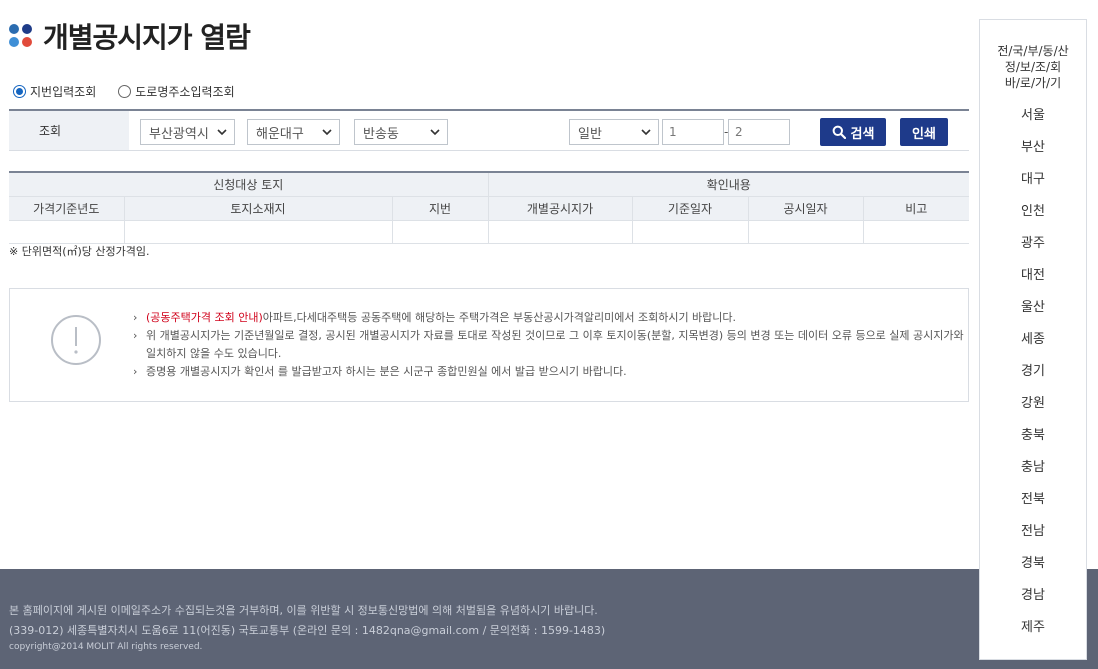  Describe the element at coordinates (1033, 283) in the screenshot. I see `region-link-daejeon: 대전` at that location.